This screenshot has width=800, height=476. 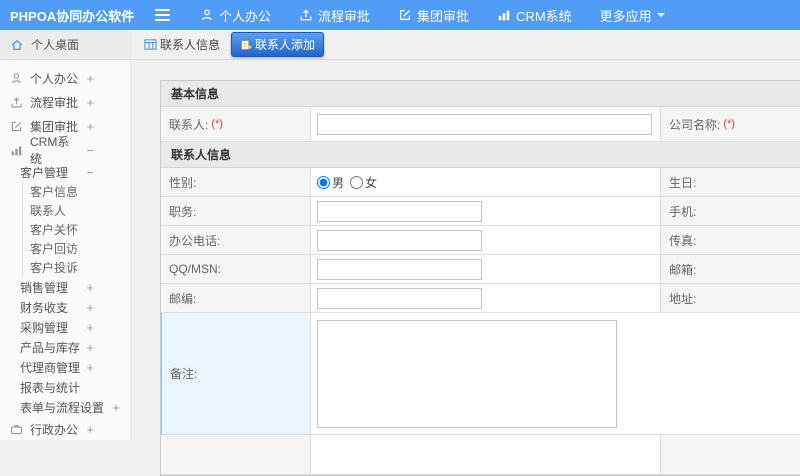 I want to click on job-title-cell, so click(x=486, y=211).